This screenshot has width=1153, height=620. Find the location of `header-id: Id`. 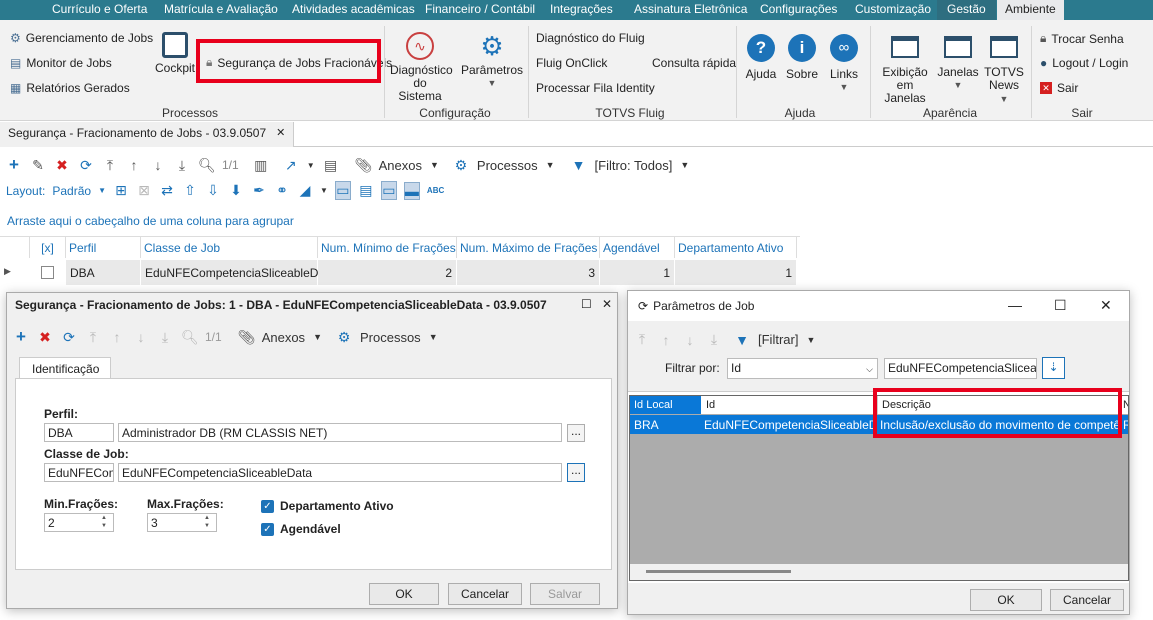

header-id: Id is located at coordinates (790, 405).